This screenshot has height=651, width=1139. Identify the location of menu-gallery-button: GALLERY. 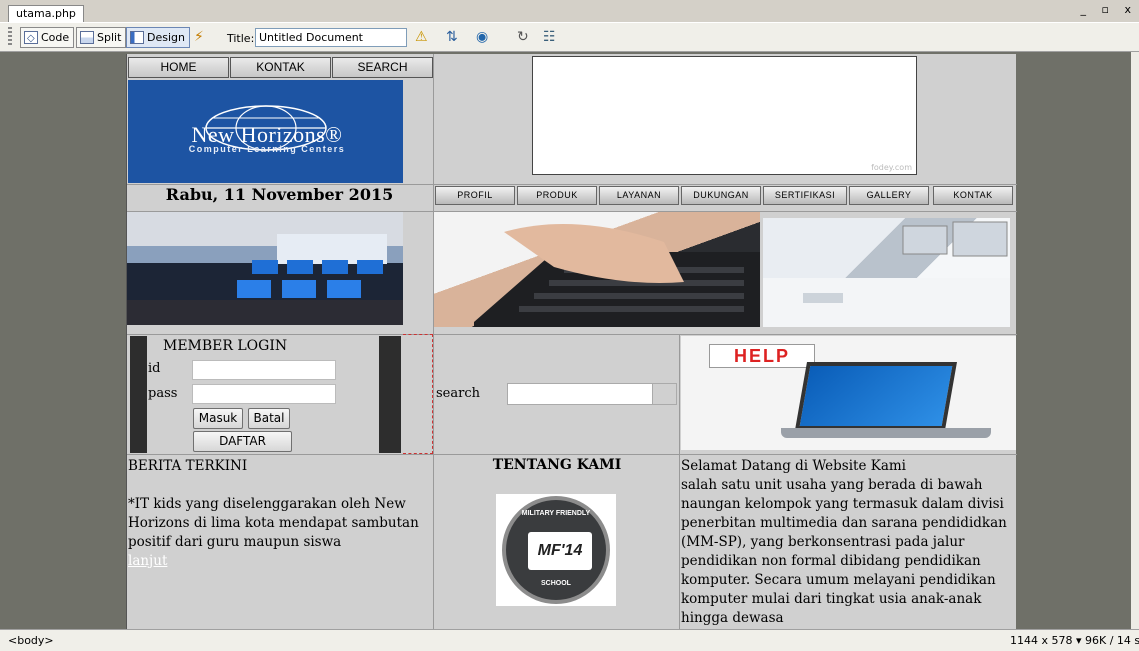
(889, 195).